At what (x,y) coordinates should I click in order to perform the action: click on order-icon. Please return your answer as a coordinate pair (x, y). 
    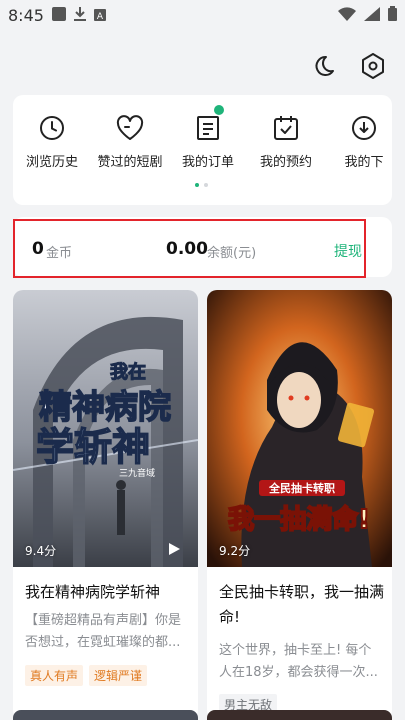
    Looking at the image, I should click on (208, 128).